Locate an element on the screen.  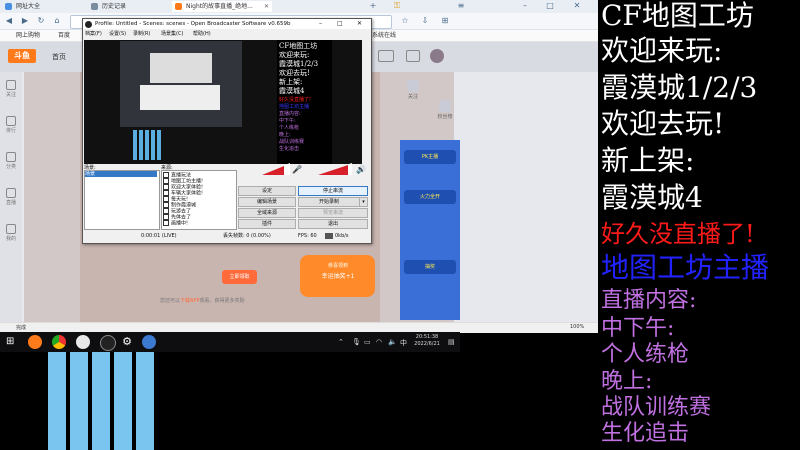
fans-icon is located at coordinates (445, 106).